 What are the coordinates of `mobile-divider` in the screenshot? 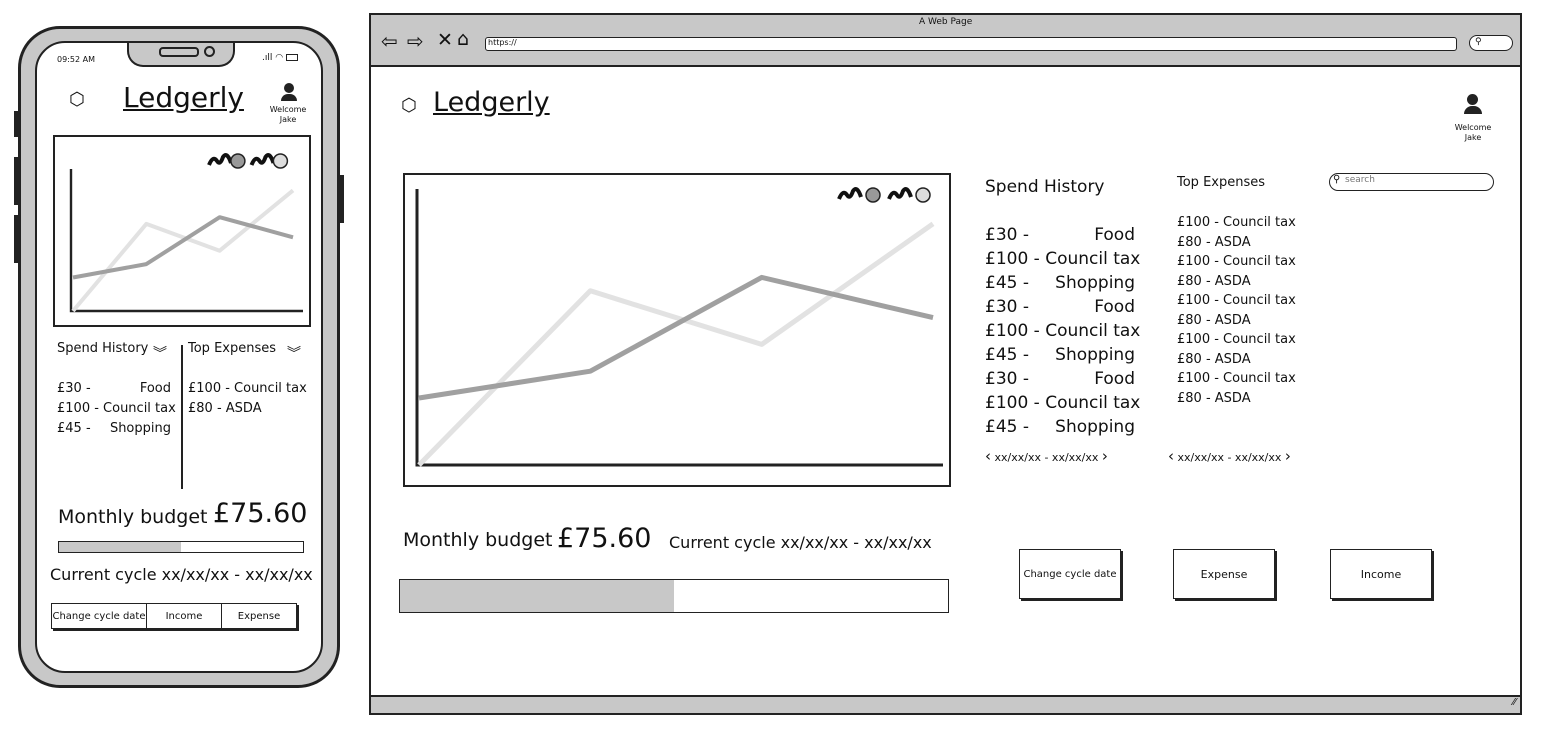 It's located at (182, 417).